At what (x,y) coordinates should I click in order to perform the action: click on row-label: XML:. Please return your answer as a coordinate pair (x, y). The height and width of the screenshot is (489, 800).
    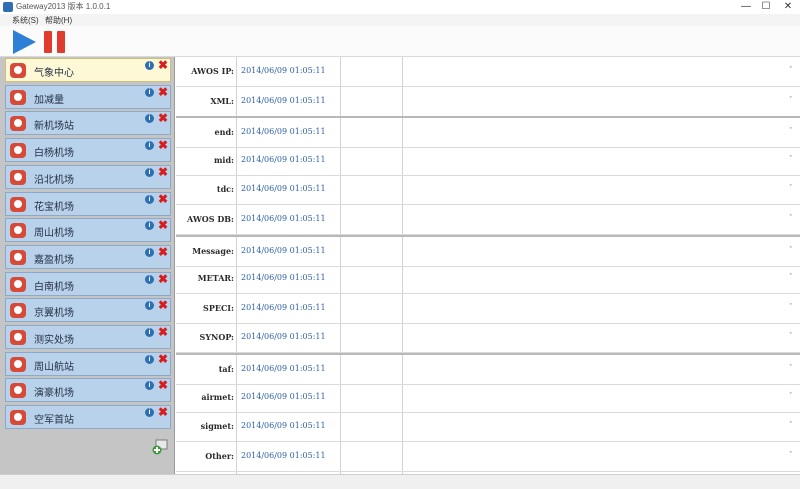
    Looking at the image, I should click on (222, 100).